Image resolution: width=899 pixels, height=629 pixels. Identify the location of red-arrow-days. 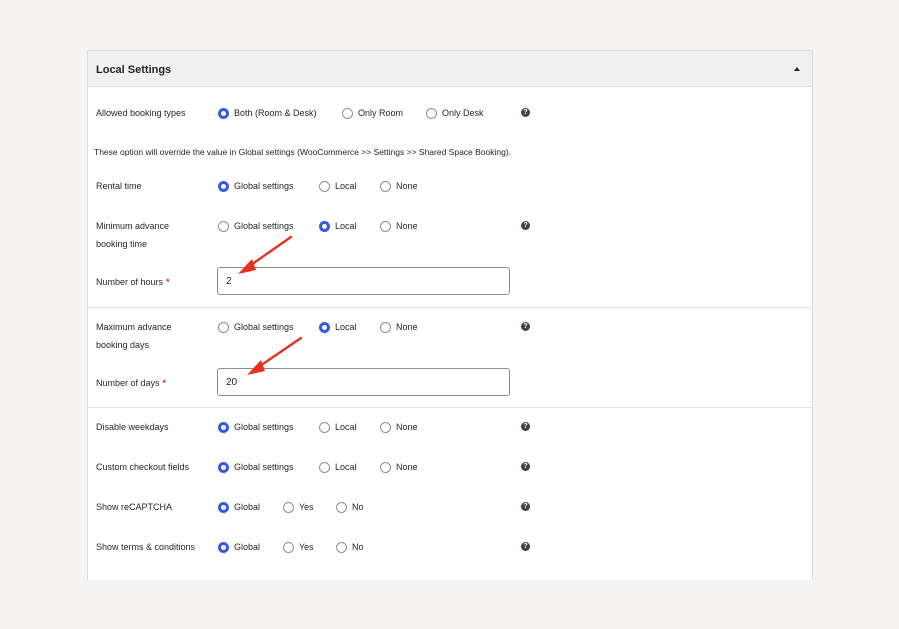
(275, 355).